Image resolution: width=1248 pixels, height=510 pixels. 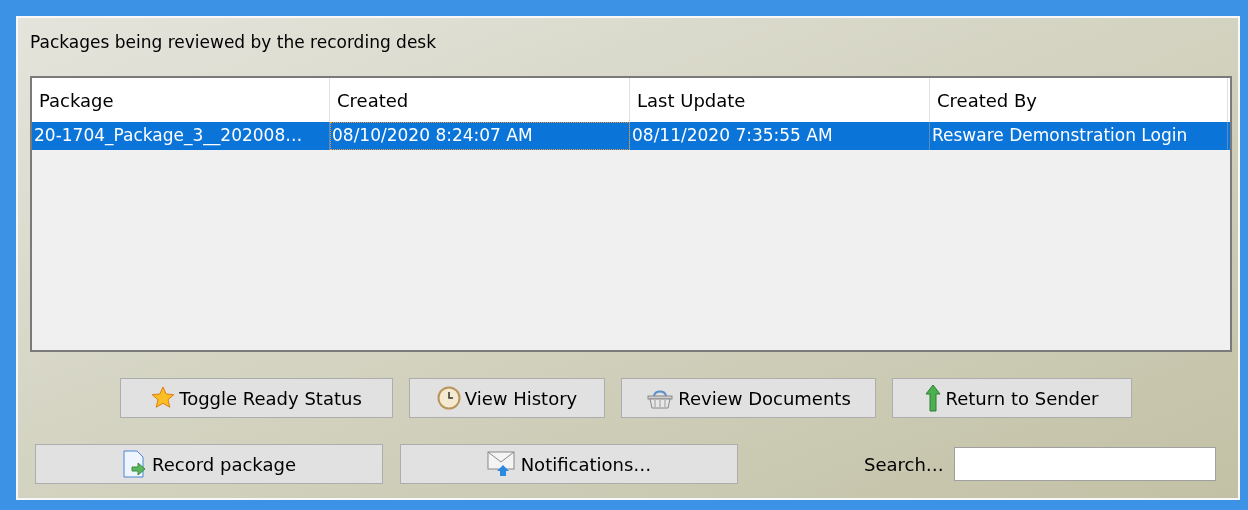 What do you see at coordinates (234, 42) in the screenshot?
I see `panel-caption: Packages being reviewed by the recording desk` at bounding box center [234, 42].